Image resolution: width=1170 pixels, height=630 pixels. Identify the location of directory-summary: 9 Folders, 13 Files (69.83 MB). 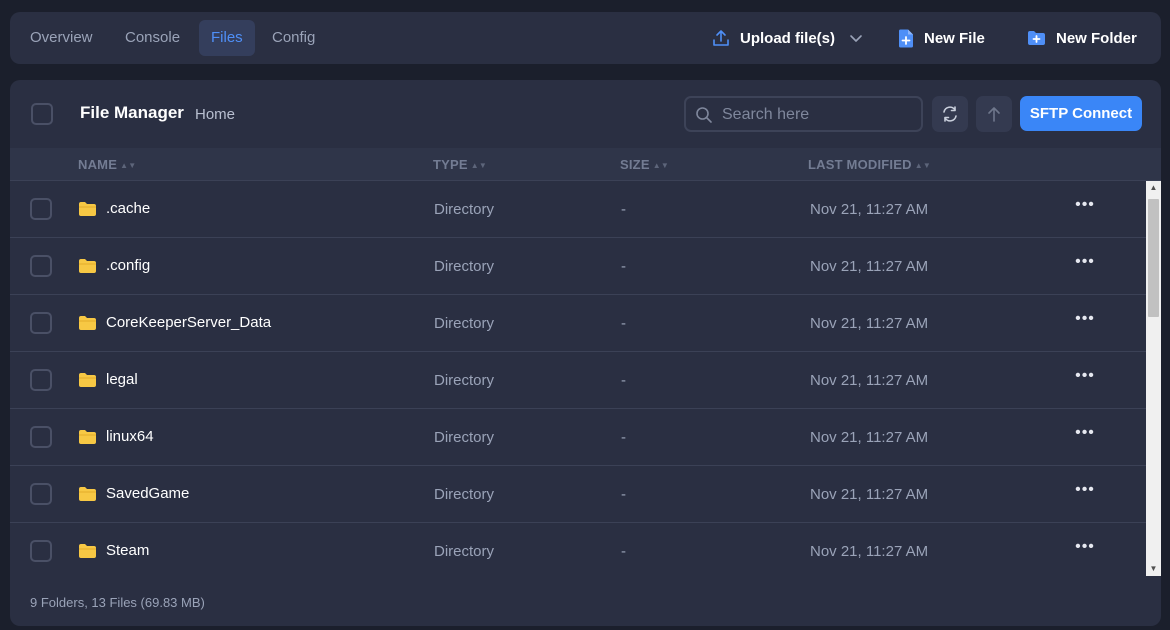
(117, 602).